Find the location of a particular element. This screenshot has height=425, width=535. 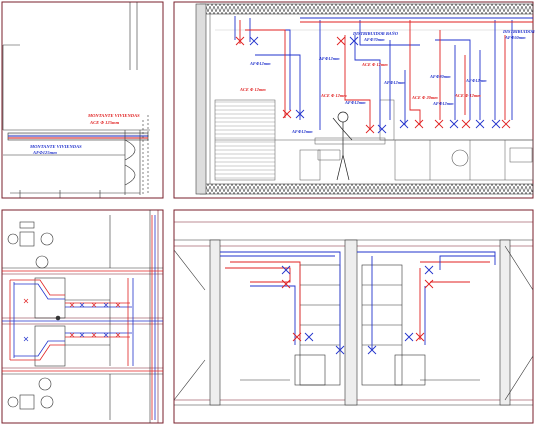

label-af-125: AFΦ125mm is located at coordinates (44, 152).